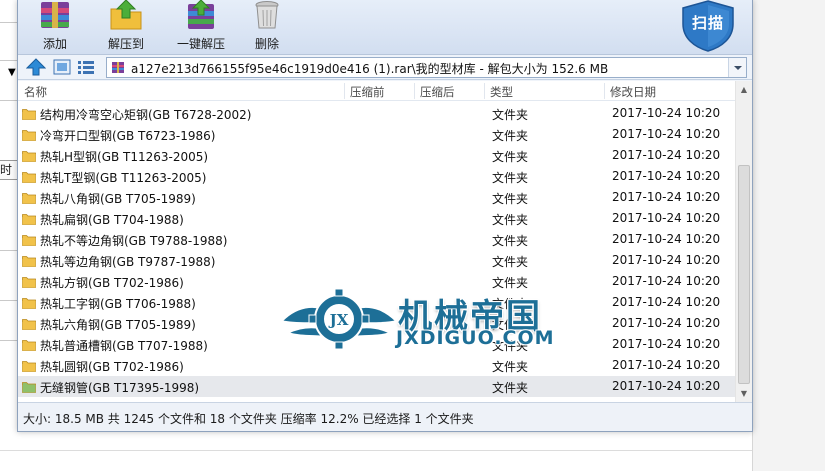  I want to click on bg-side-panel, so click(788, 235).